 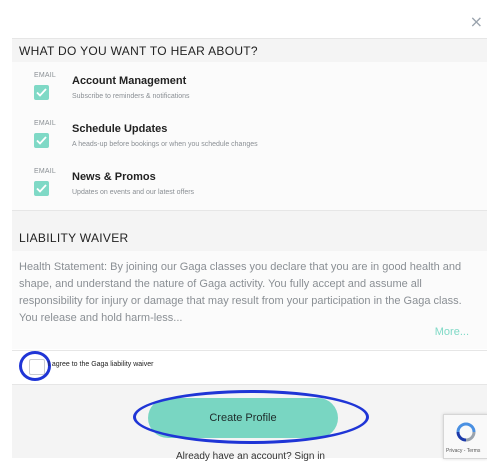 I want to click on close-icon: ×, so click(x=476, y=22).